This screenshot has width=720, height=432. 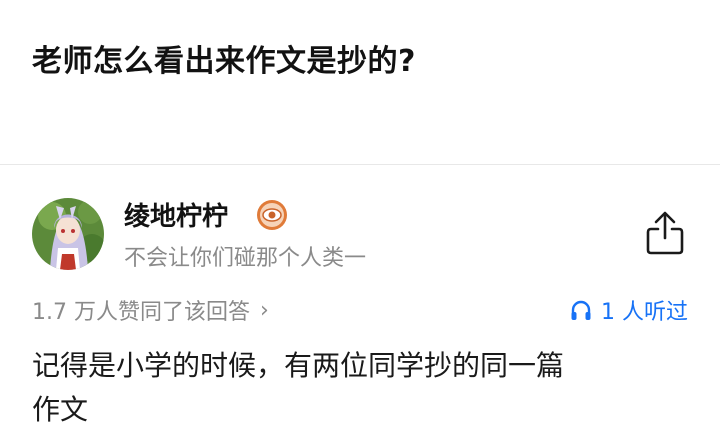 I want to click on approvals-text: 1.7 万人赞同了该回答, so click(x=141, y=312).